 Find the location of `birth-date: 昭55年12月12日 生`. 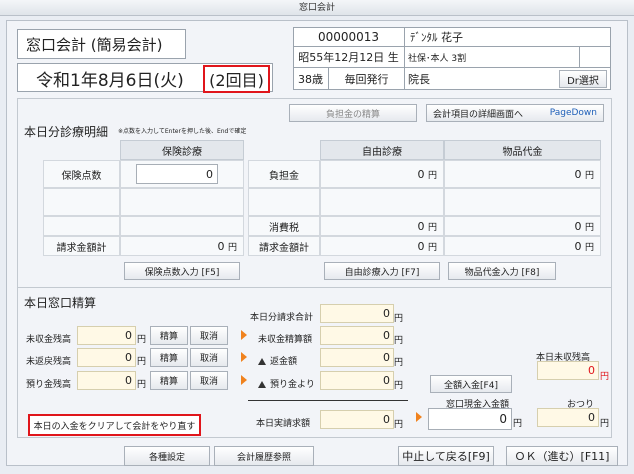

birth-date: 昭55年12月12日 生 is located at coordinates (349, 57).